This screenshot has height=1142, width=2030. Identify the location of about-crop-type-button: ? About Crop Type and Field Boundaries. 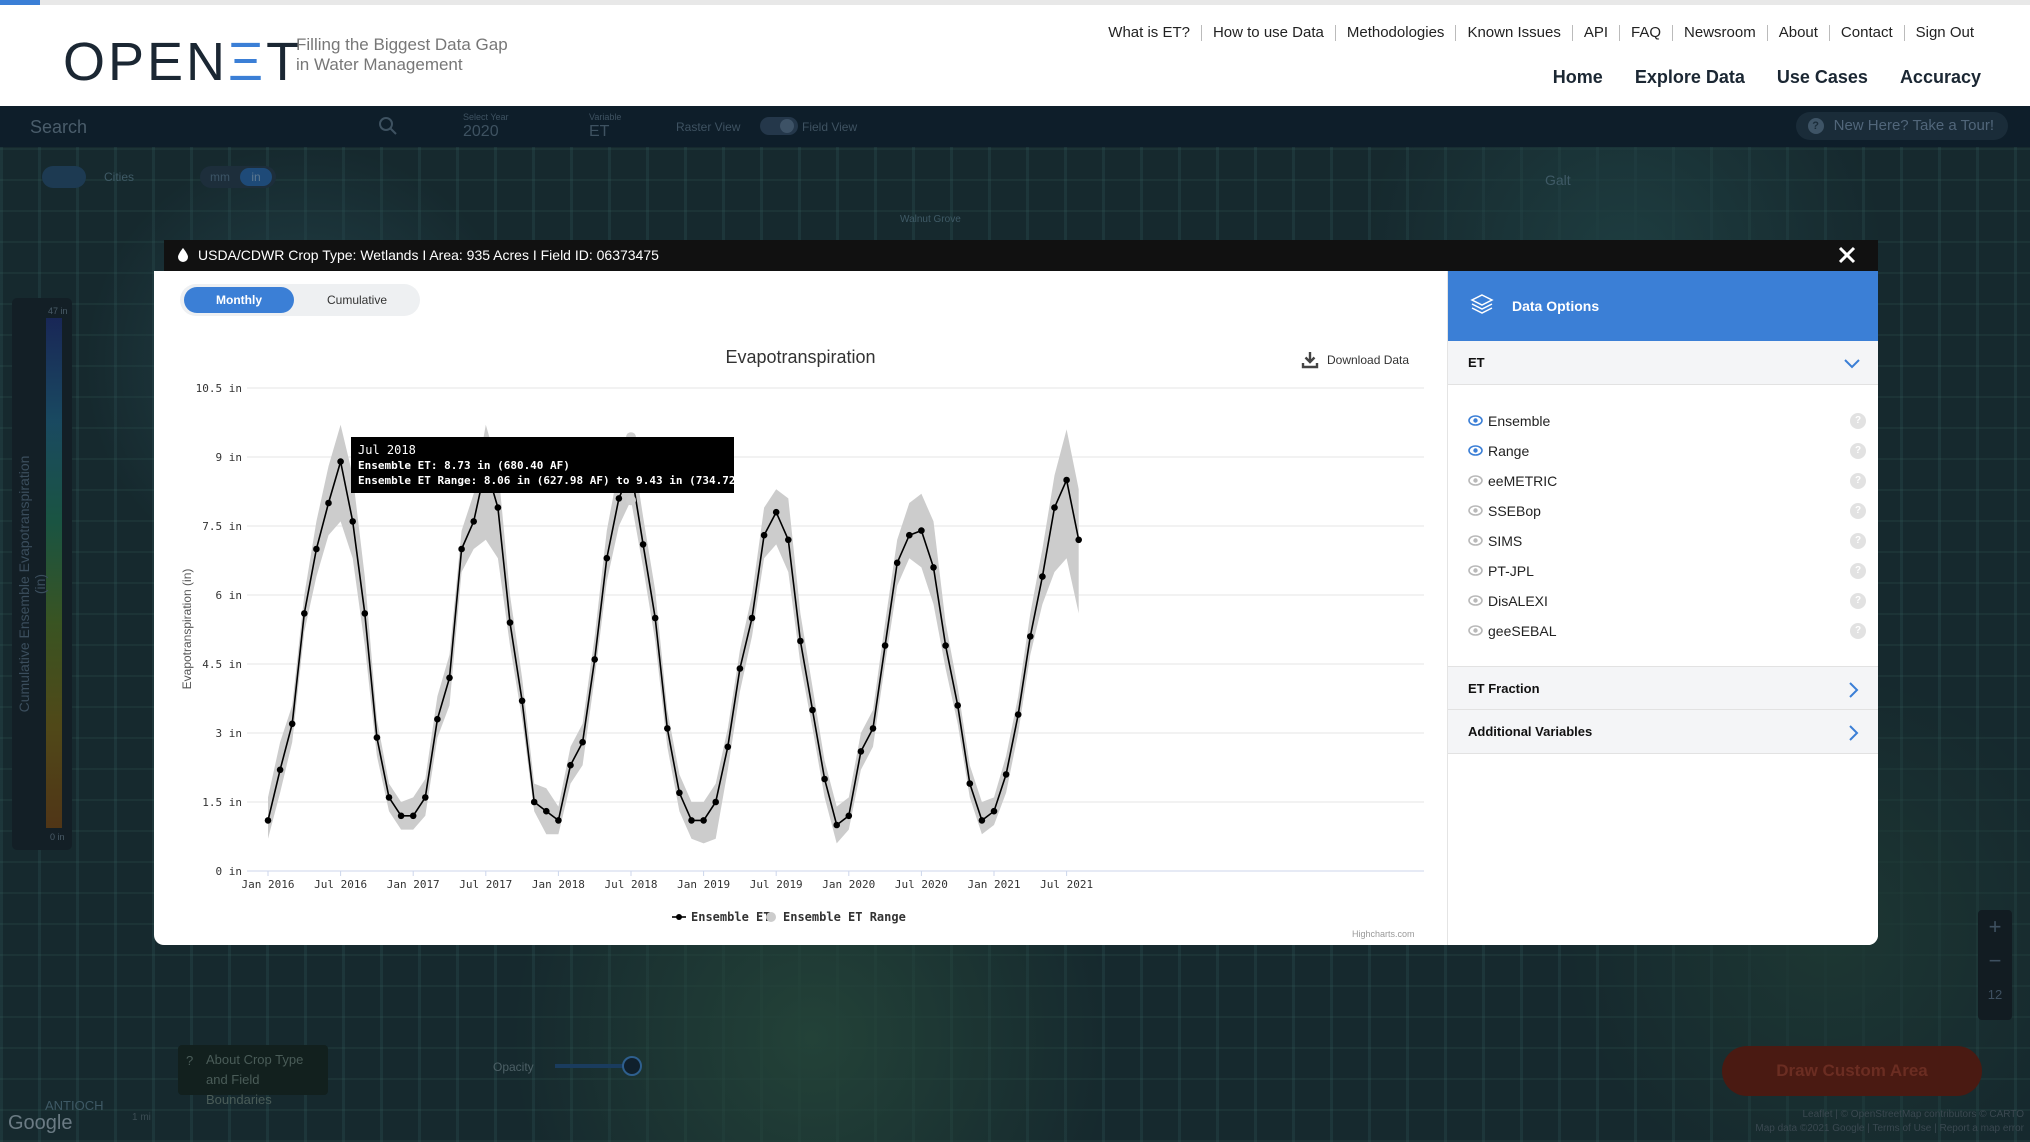
(253, 1076).